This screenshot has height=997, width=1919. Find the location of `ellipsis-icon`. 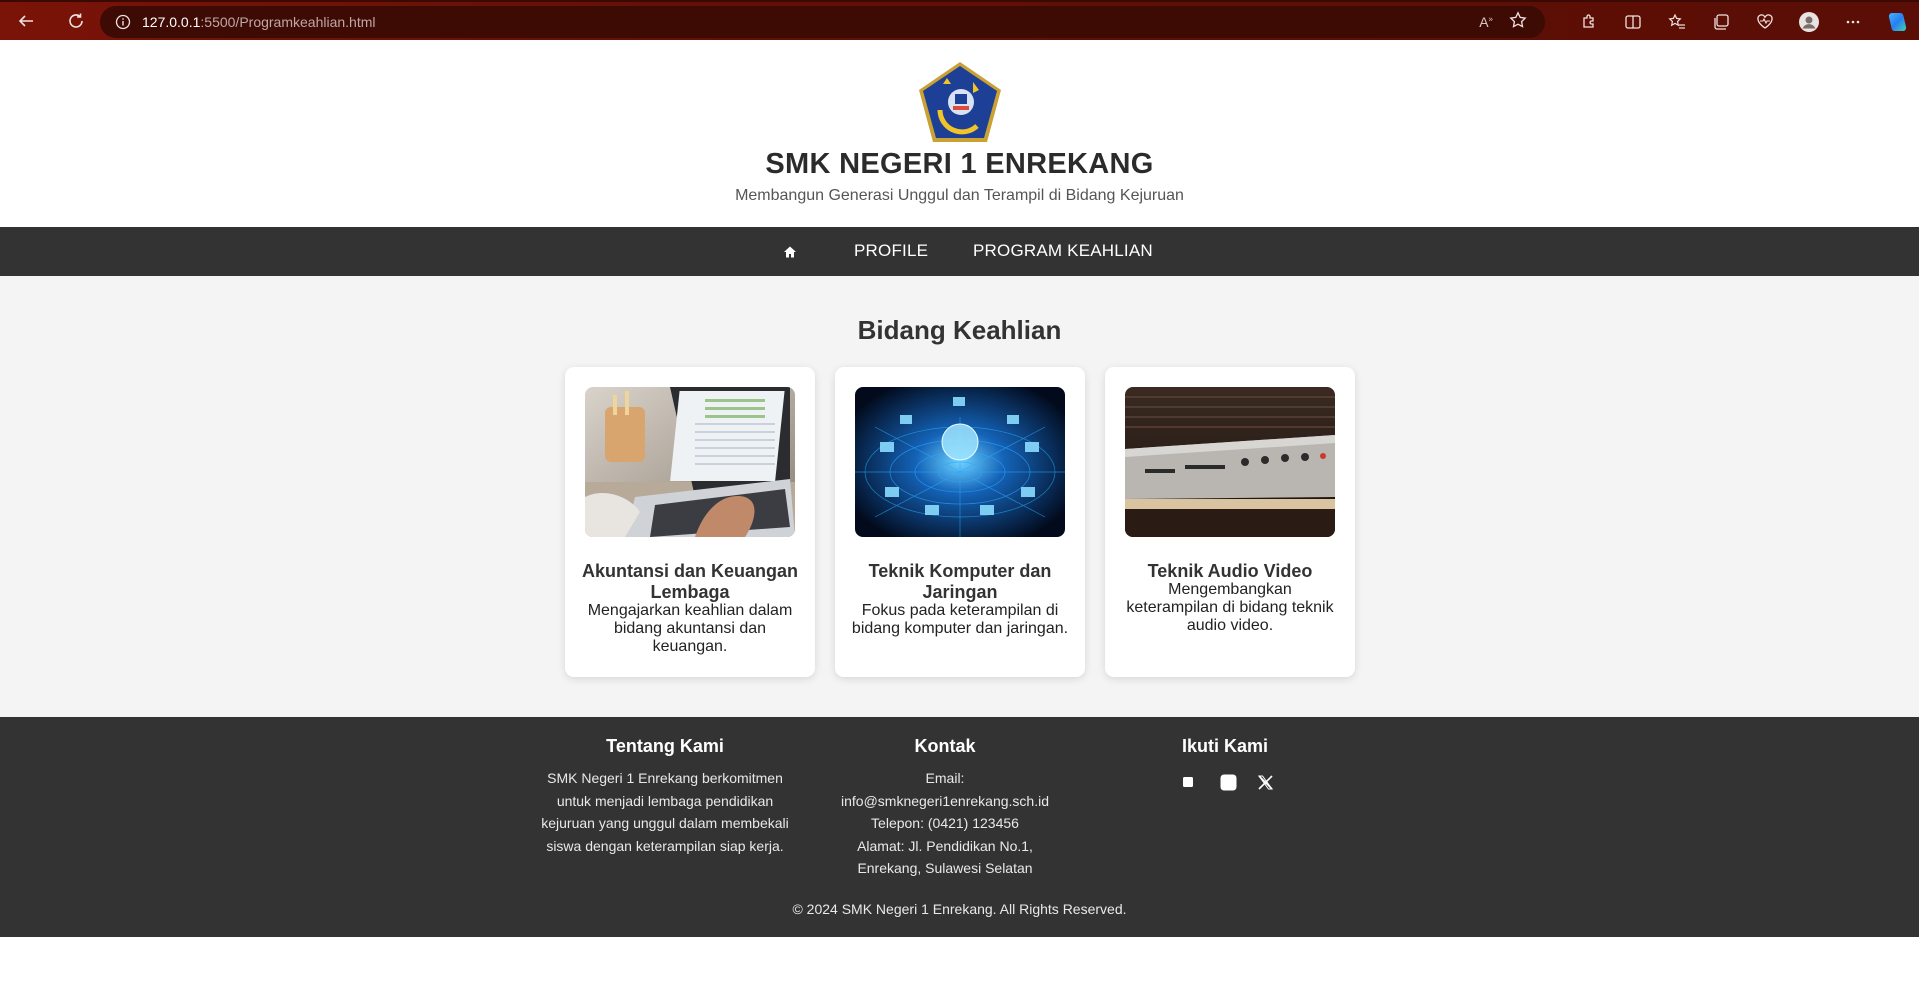

ellipsis-icon is located at coordinates (1853, 22).